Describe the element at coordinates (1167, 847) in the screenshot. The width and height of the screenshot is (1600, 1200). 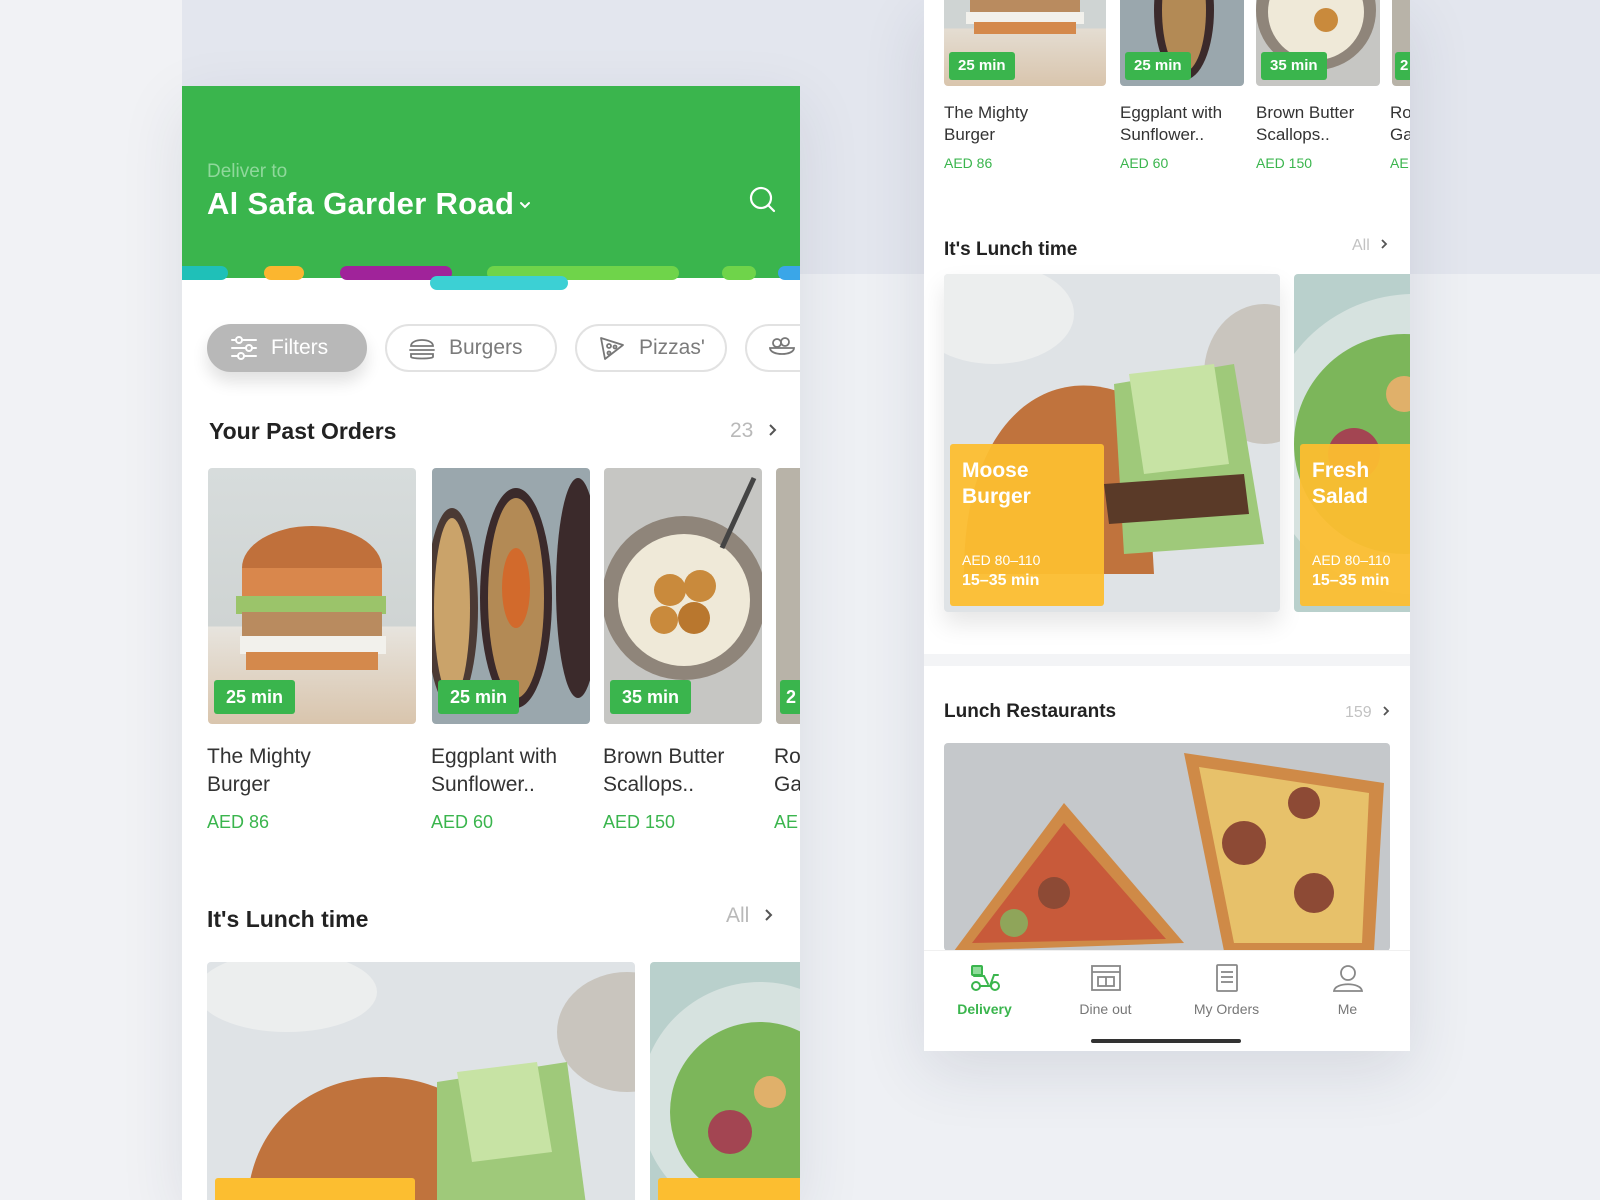
I see `restaurant-image-pizza` at that location.